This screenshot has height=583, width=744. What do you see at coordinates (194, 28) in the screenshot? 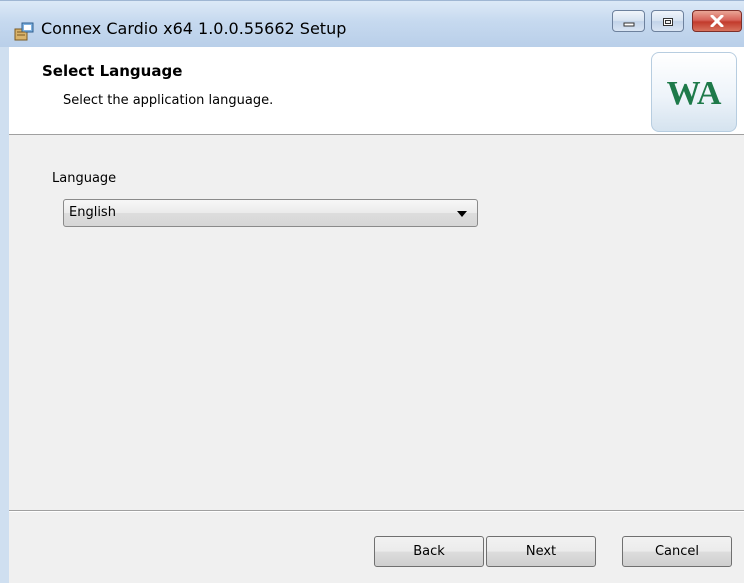
I see `window-title: Connex Cardio x64 1.0.0.55662 Setup` at bounding box center [194, 28].